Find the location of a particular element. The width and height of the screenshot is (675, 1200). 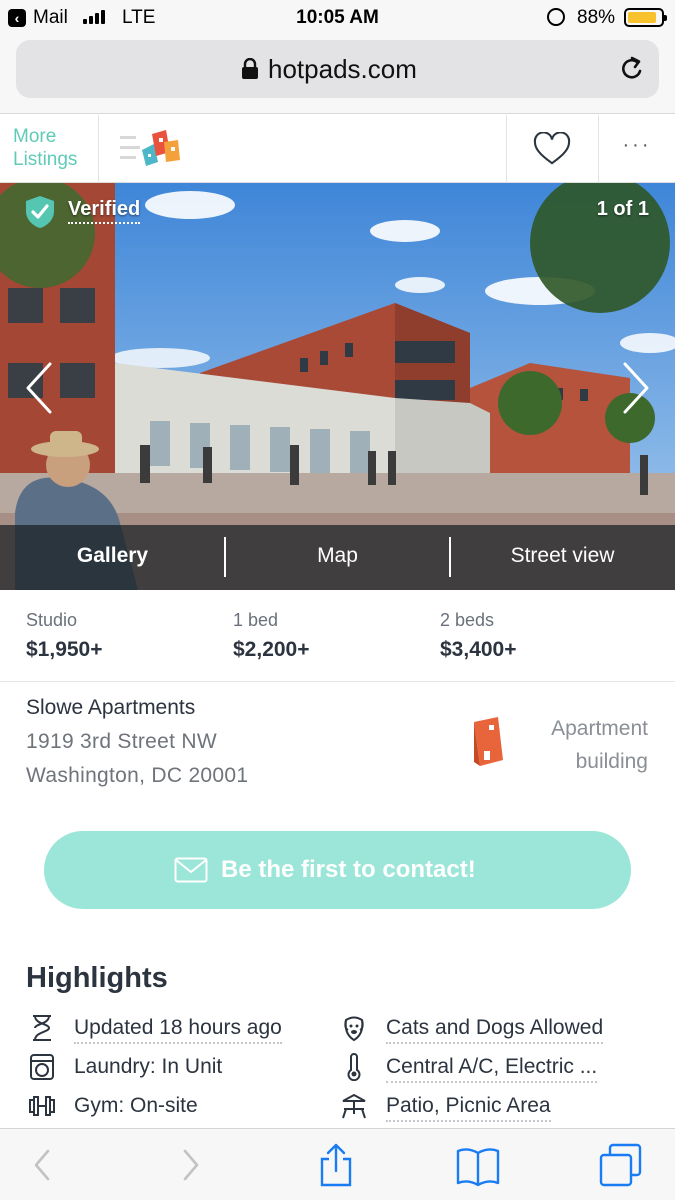

price-value: $2,200+ is located at coordinates (271, 649).